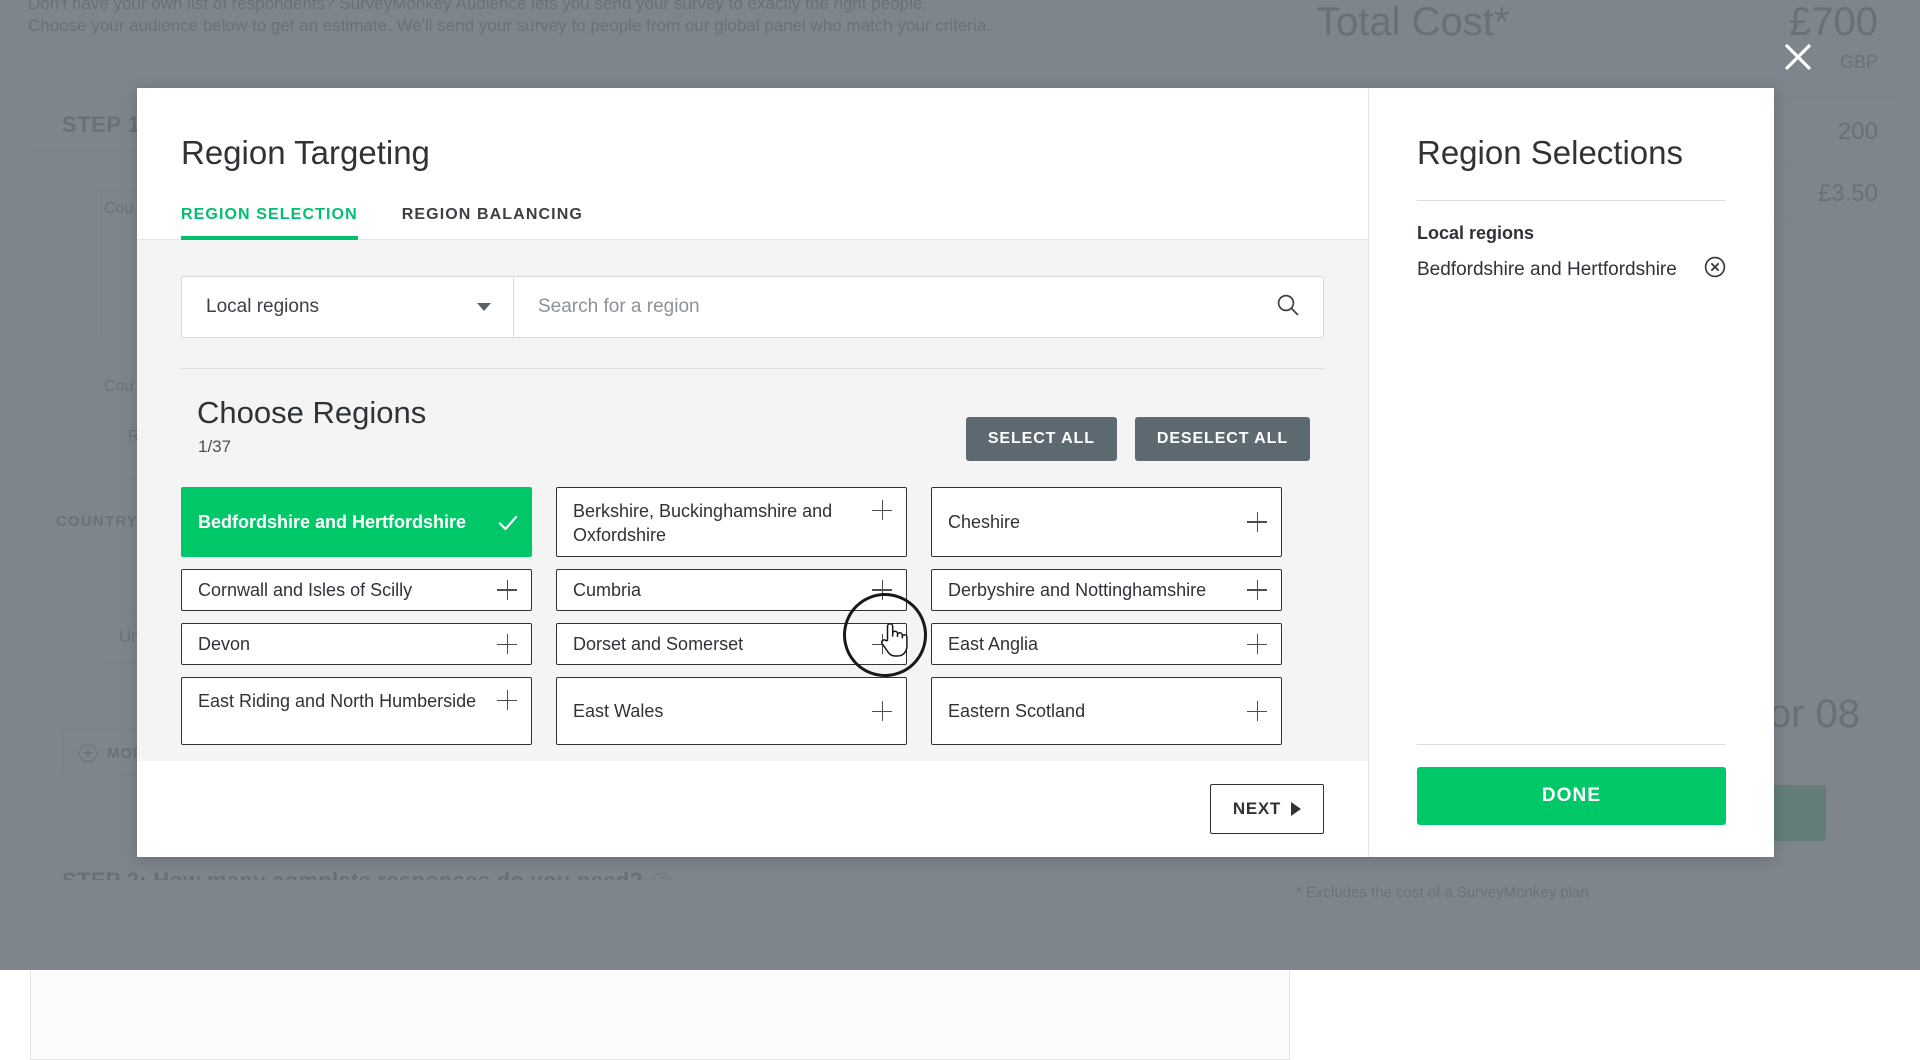 This screenshot has width=1920, height=1060. I want to click on chevron-down-icon, so click(484, 307).